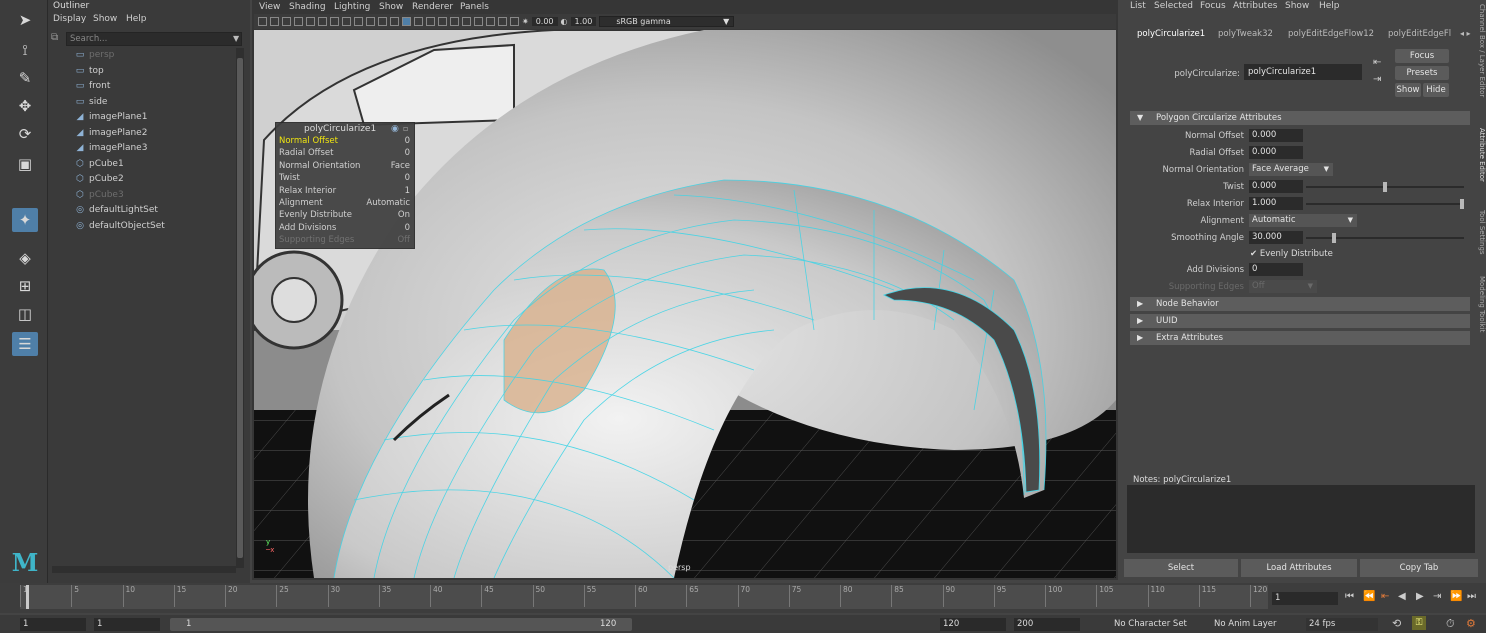 This screenshot has width=1486, height=633. What do you see at coordinates (1437, 596) in the screenshot?
I see `step-forward-frame-icon: ⇥` at bounding box center [1437, 596].